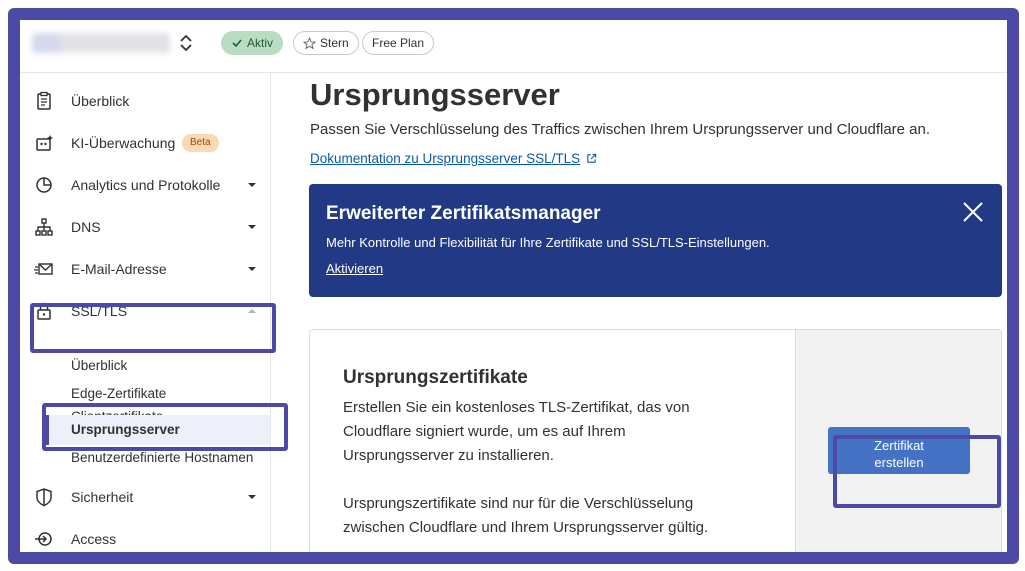 Image resolution: width=1025 pixels, height=571 pixels. I want to click on sidebar-item-ai-monitoring: KI-Überwachung Beta, so click(145, 143).